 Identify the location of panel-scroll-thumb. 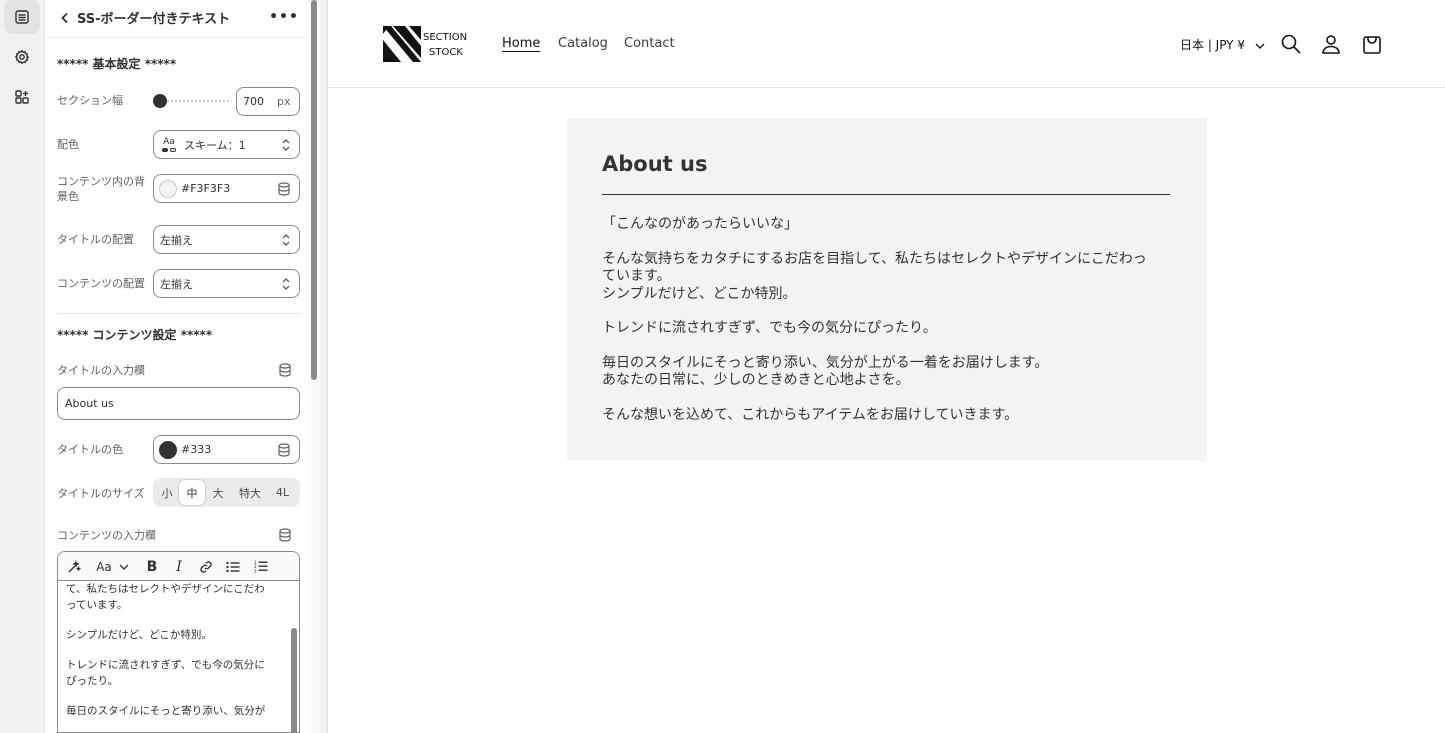
(314, 190).